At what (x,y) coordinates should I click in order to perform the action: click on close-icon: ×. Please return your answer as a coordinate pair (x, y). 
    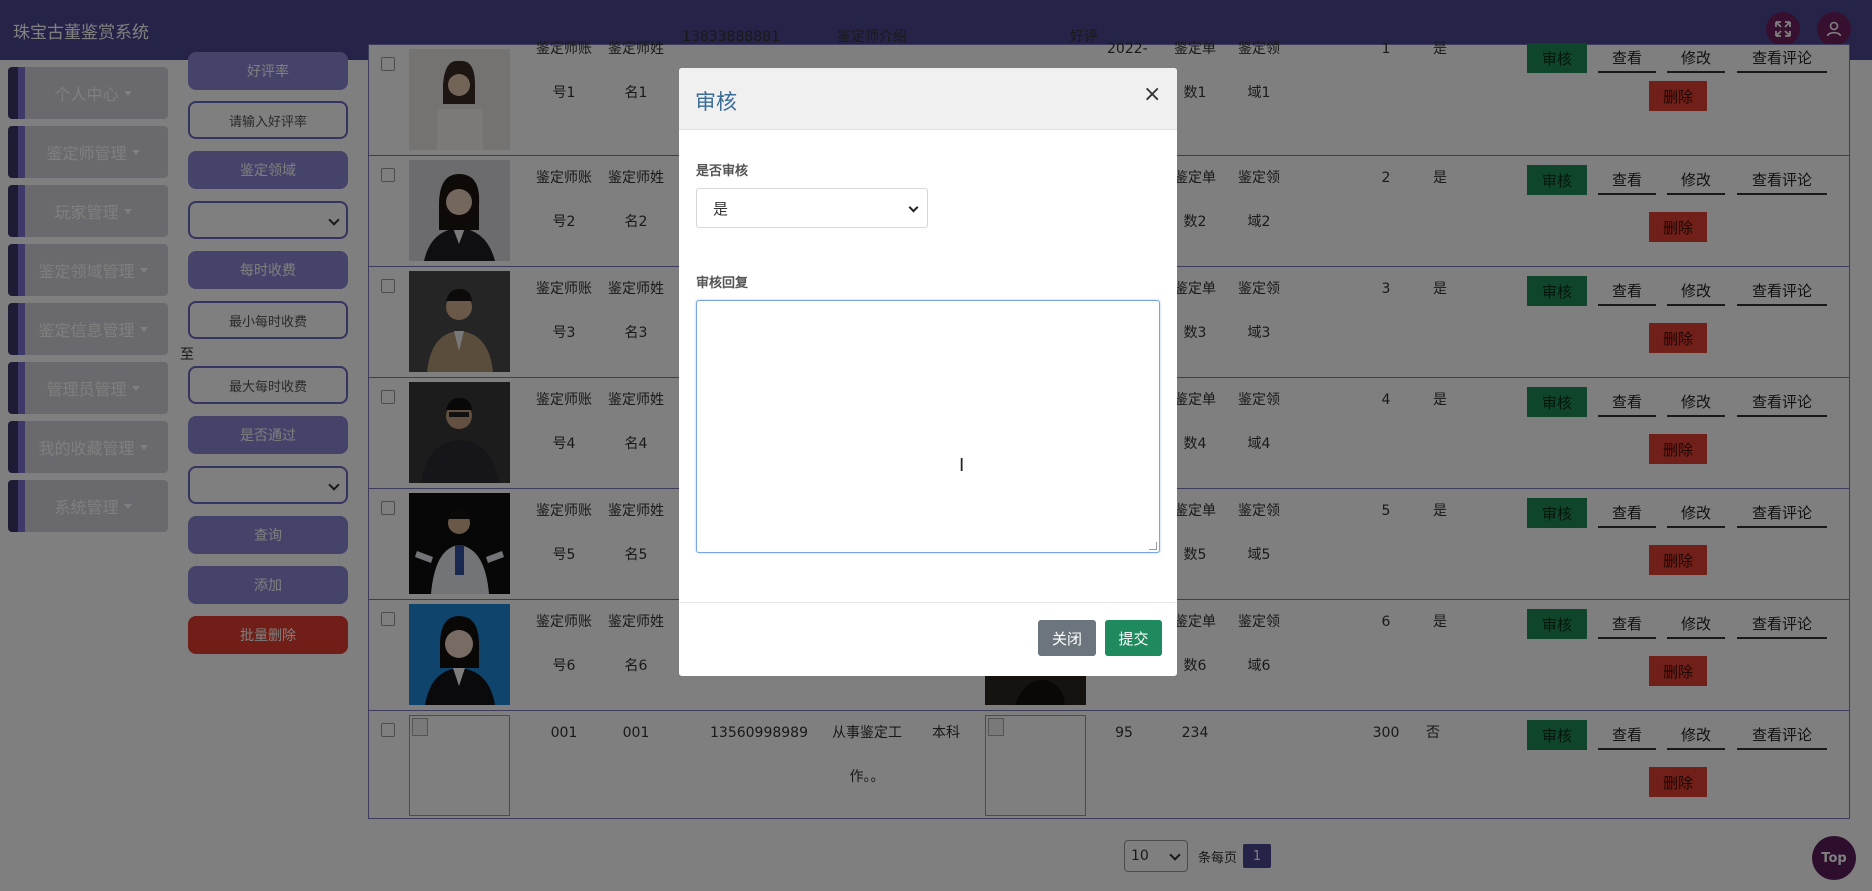
    Looking at the image, I should click on (1152, 95).